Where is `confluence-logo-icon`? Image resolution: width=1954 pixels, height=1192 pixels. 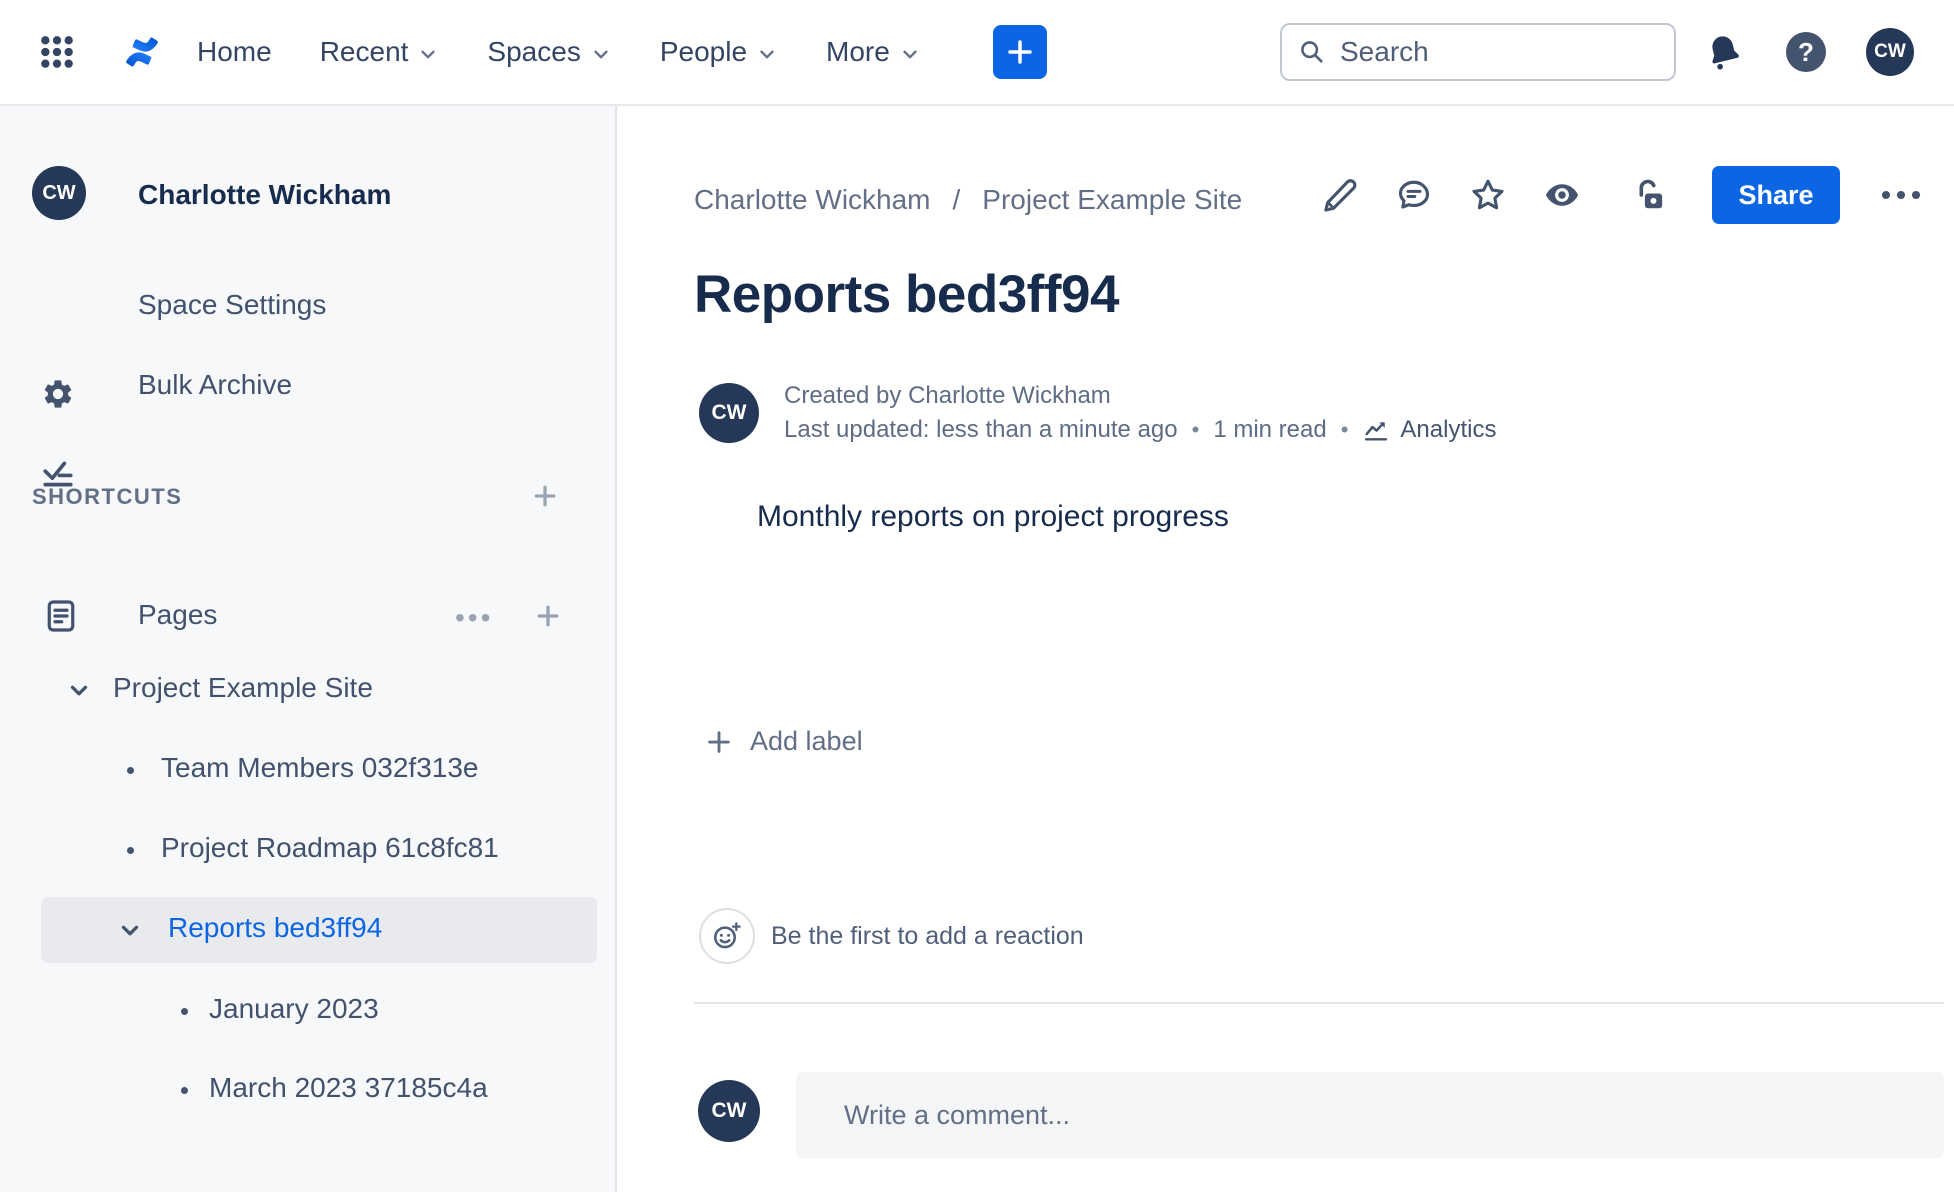
confluence-logo-icon is located at coordinates (142, 52).